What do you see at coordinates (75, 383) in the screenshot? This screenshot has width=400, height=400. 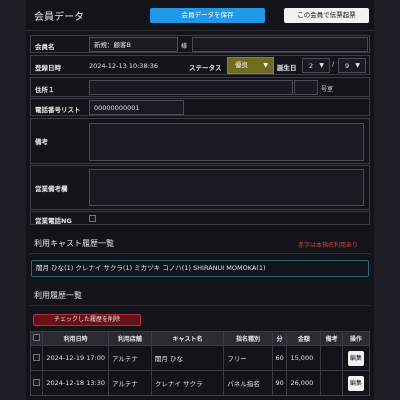 I see `date-cell: 2024-12-18 13:30` at bounding box center [75, 383].